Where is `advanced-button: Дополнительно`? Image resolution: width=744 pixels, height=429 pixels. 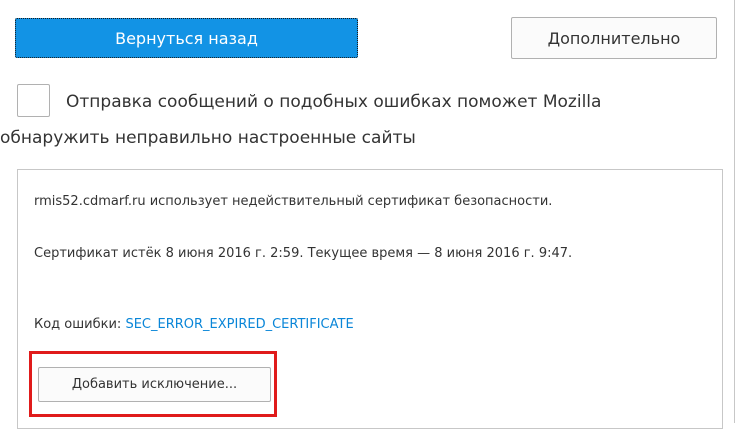
advanced-button: Дополнительно is located at coordinates (614, 38).